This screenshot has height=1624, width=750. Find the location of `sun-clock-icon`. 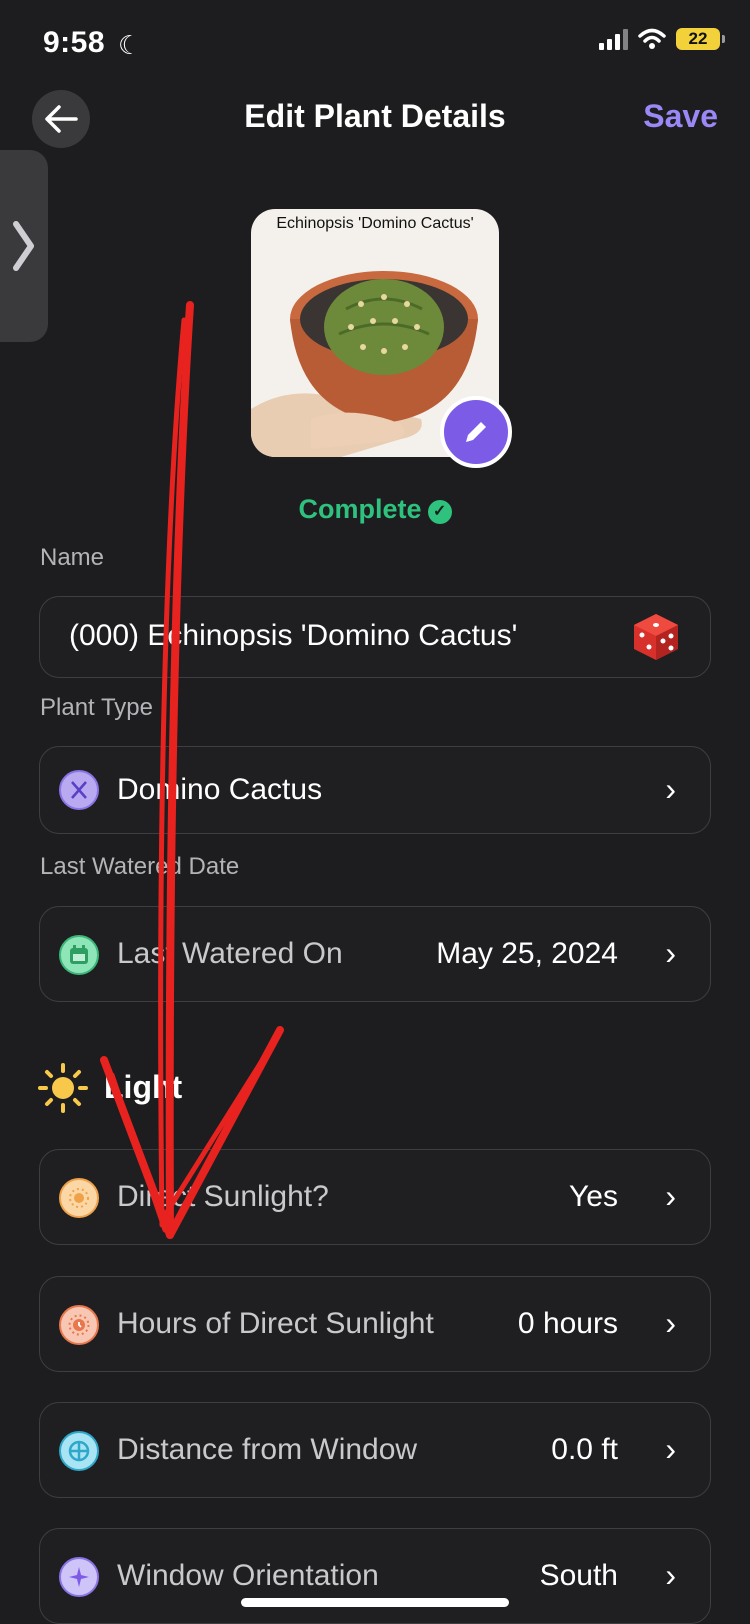

sun-clock-icon is located at coordinates (79, 1325).